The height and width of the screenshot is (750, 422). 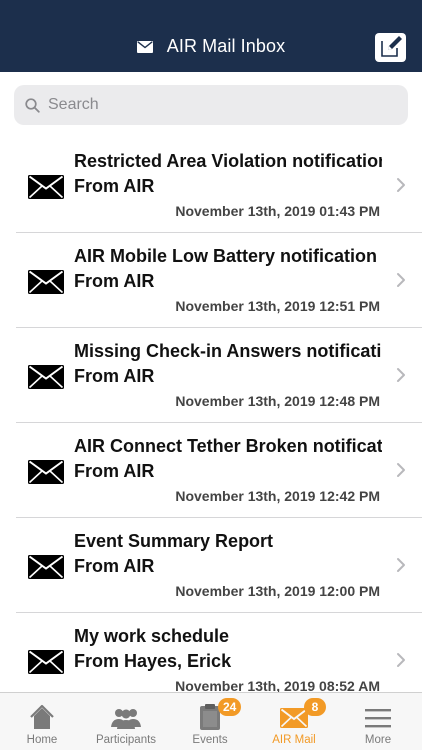 I want to click on message-subject: Restricted Area Violation notification, so click(x=228, y=161).